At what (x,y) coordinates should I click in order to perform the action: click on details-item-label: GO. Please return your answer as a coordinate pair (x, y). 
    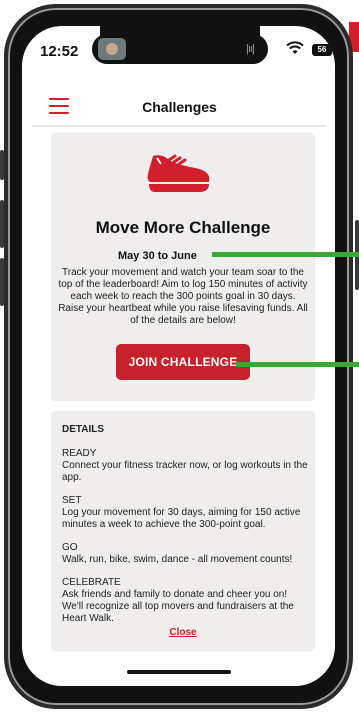
    Looking at the image, I should click on (70, 547).